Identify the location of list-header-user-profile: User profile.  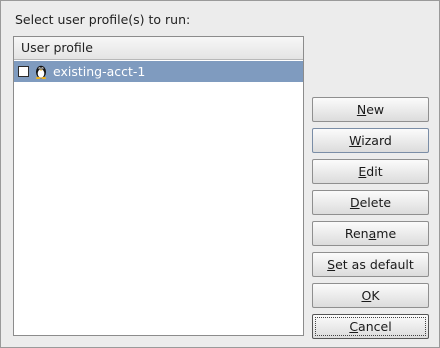
(158, 48).